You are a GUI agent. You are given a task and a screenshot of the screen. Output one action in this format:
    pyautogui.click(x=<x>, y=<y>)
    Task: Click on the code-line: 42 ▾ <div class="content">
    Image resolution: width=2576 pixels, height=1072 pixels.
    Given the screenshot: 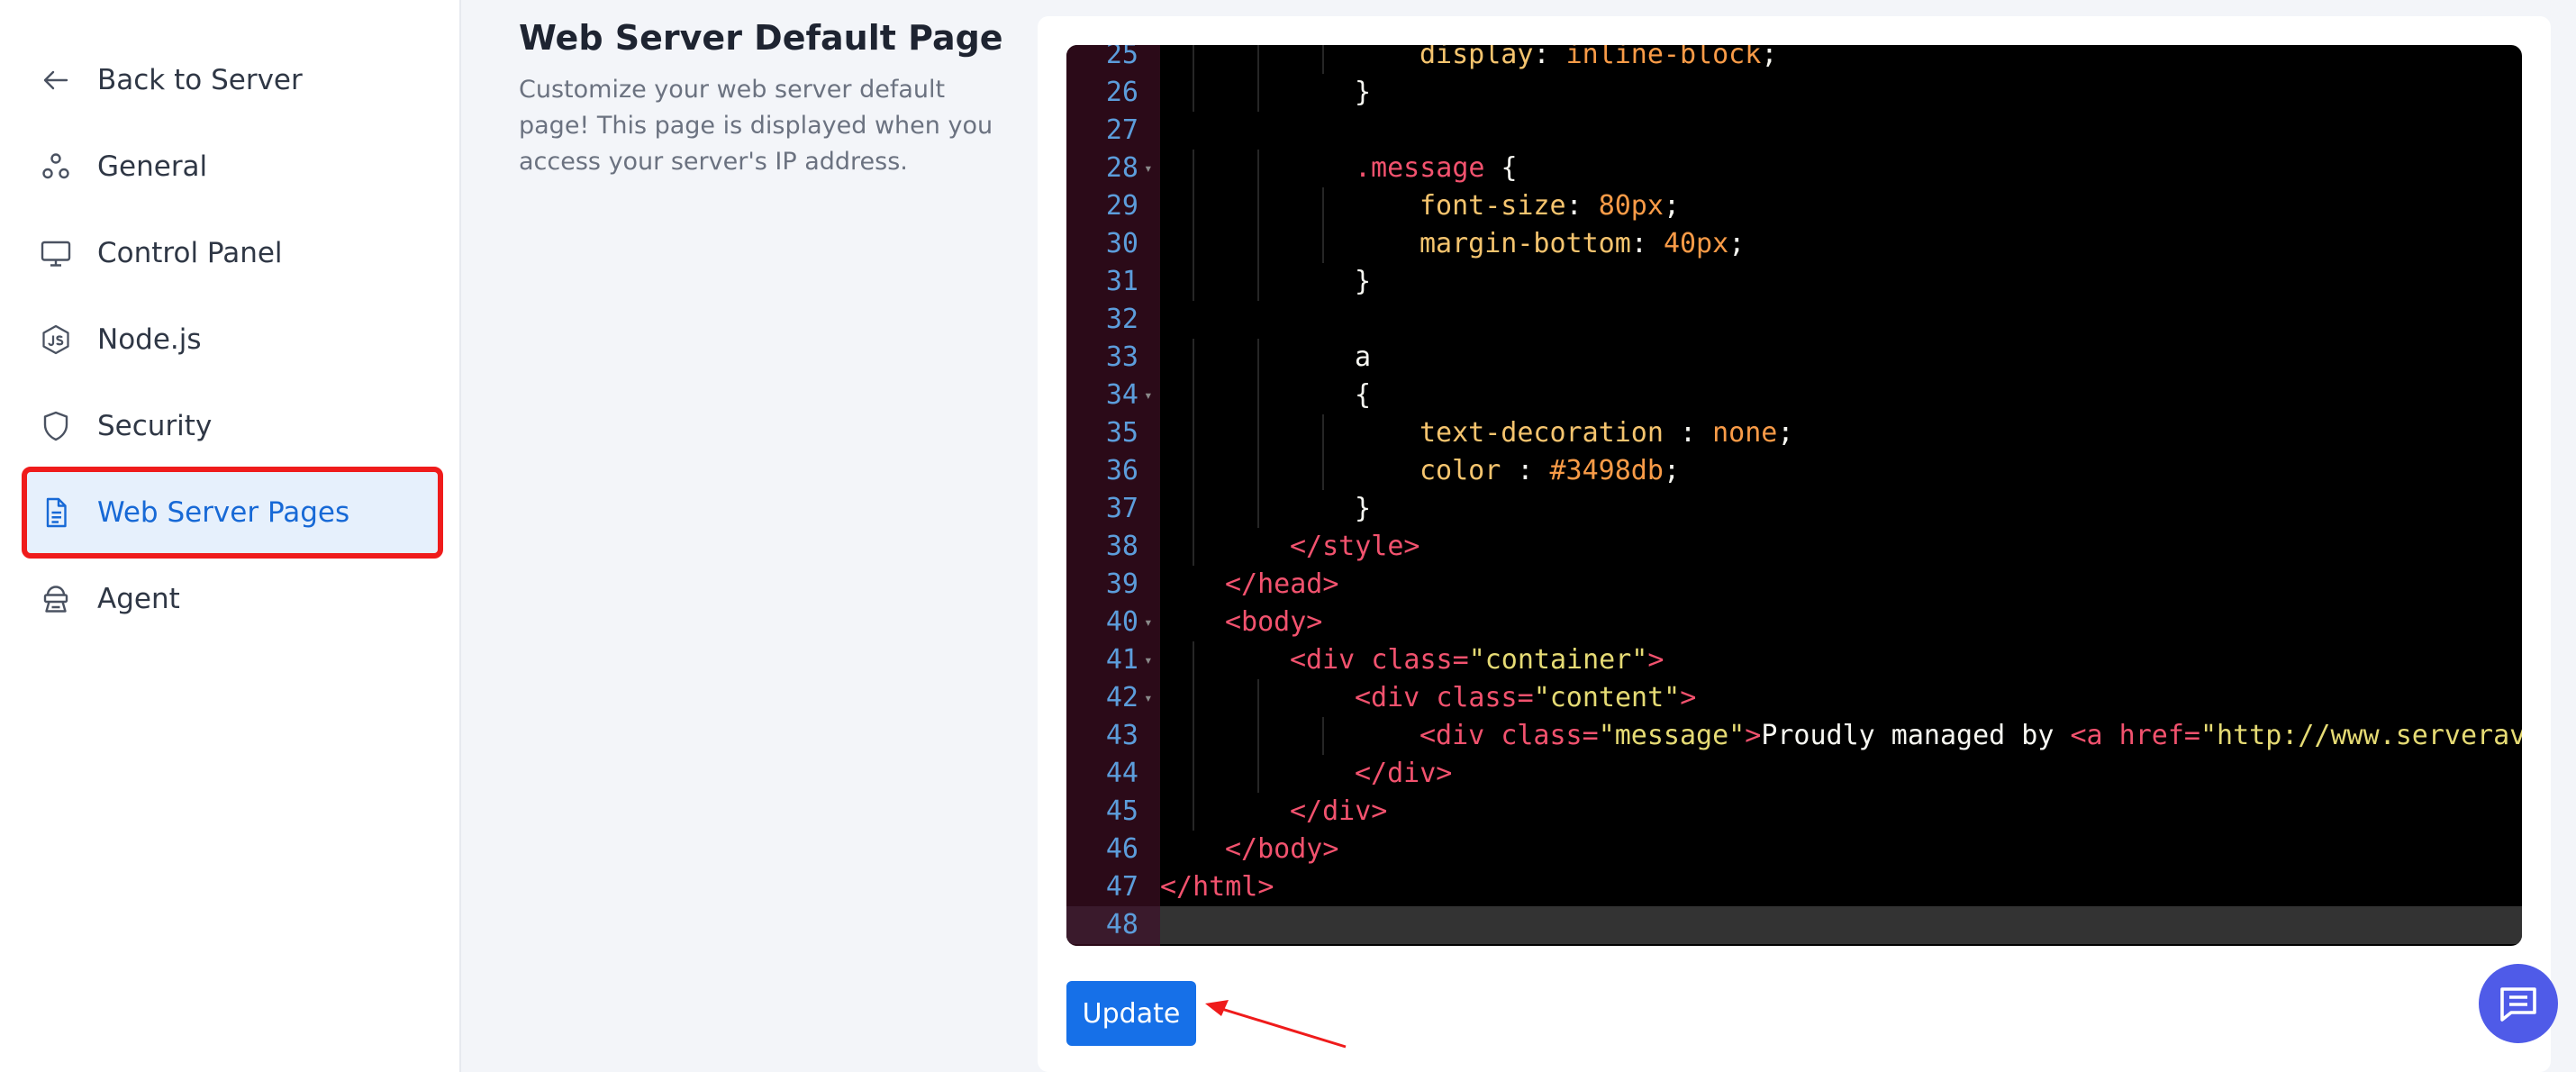 What is the action you would take?
    pyautogui.click(x=1794, y=698)
    